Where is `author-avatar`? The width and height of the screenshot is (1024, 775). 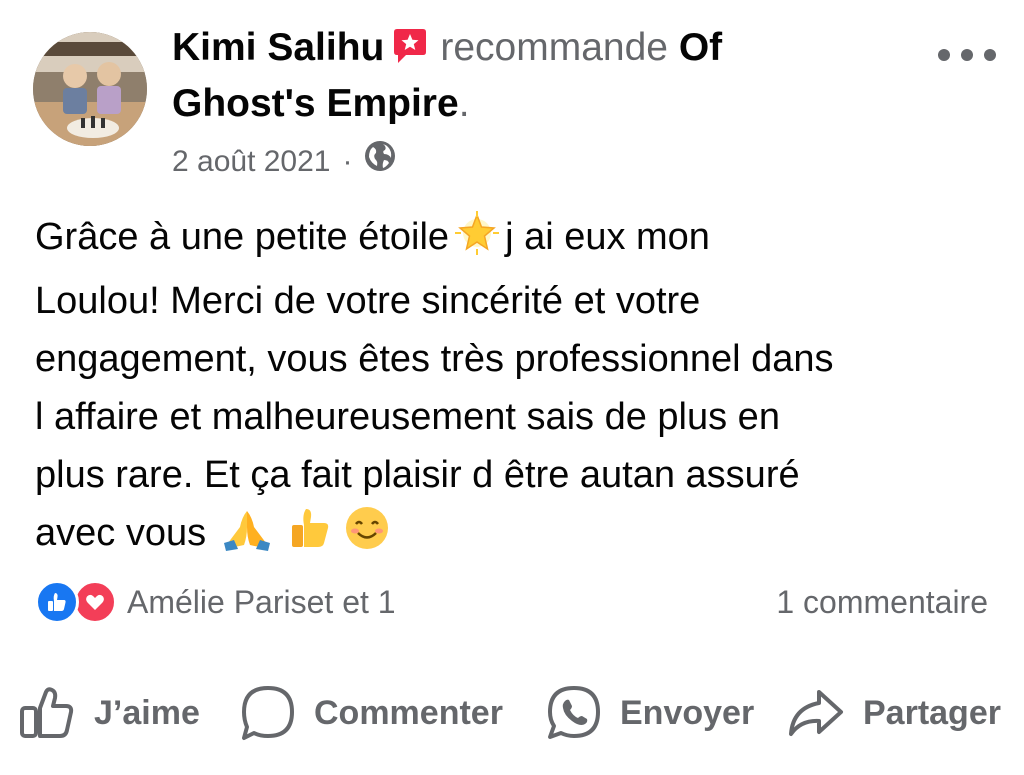
author-avatar is located at coordinates (90, 89).